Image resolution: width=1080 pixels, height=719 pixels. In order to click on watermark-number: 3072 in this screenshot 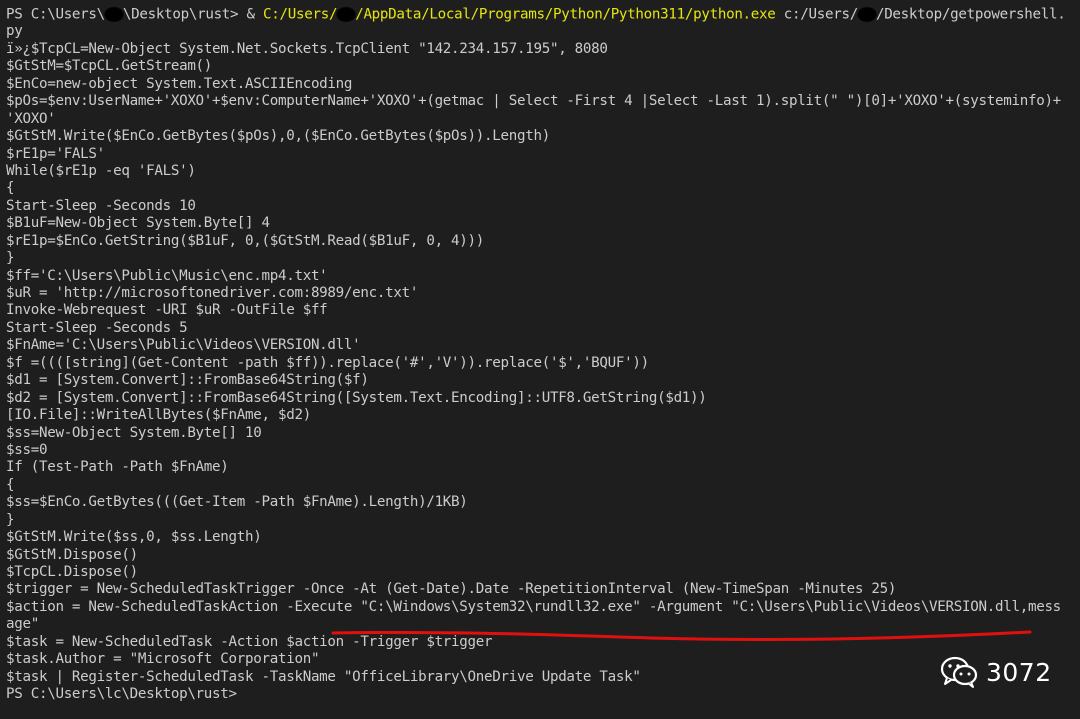, I will do `click(1019, 672)`.